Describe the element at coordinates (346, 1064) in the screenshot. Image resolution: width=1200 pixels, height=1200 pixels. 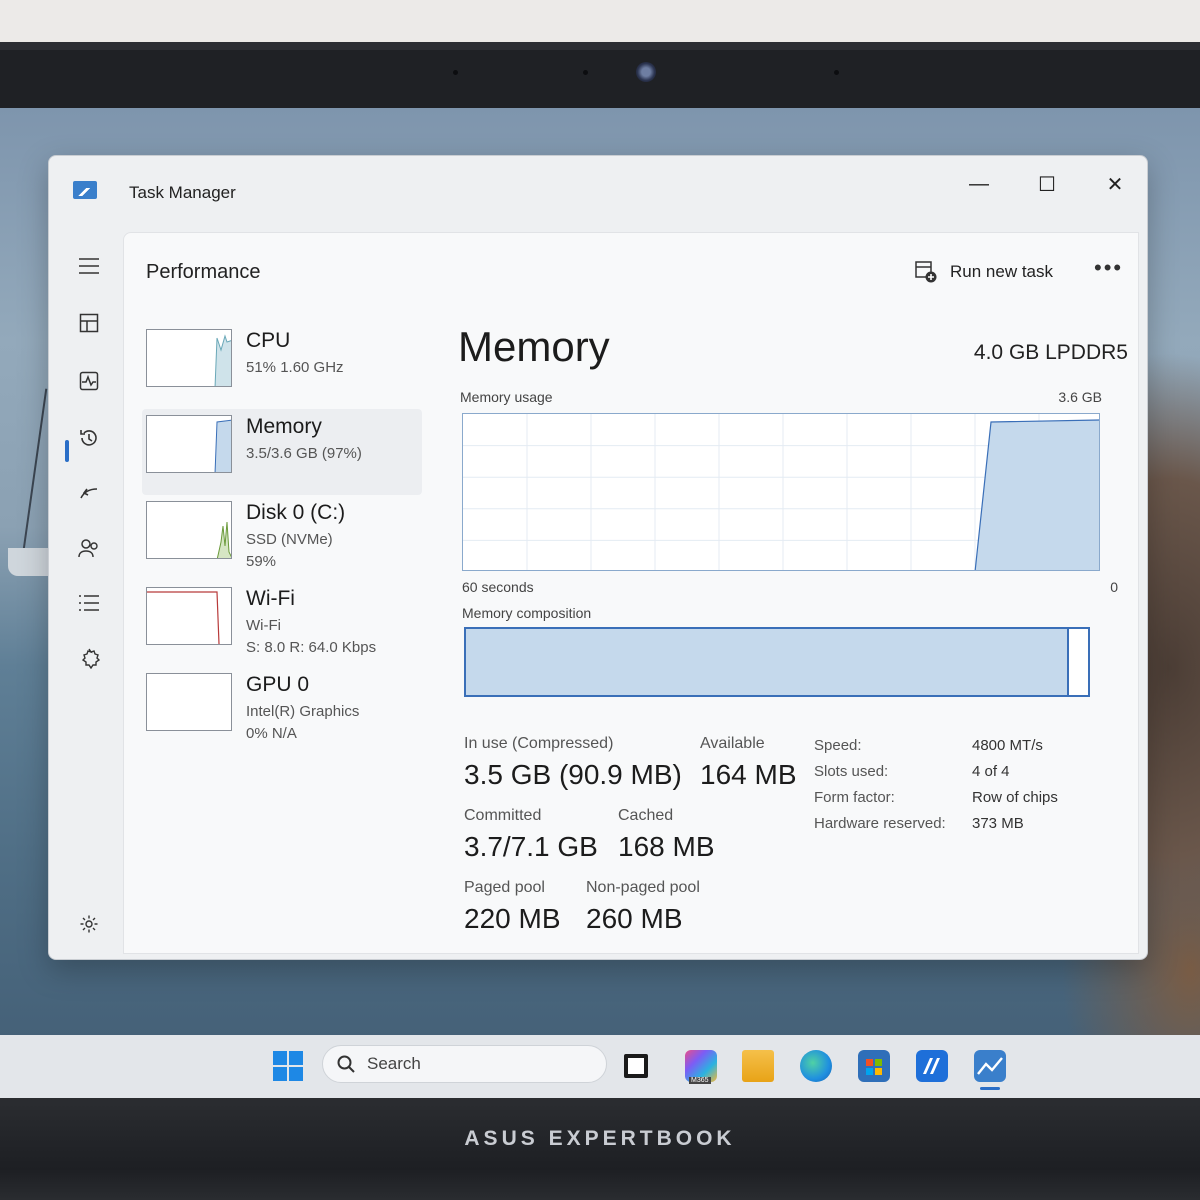
I see `search-icon` at that location.